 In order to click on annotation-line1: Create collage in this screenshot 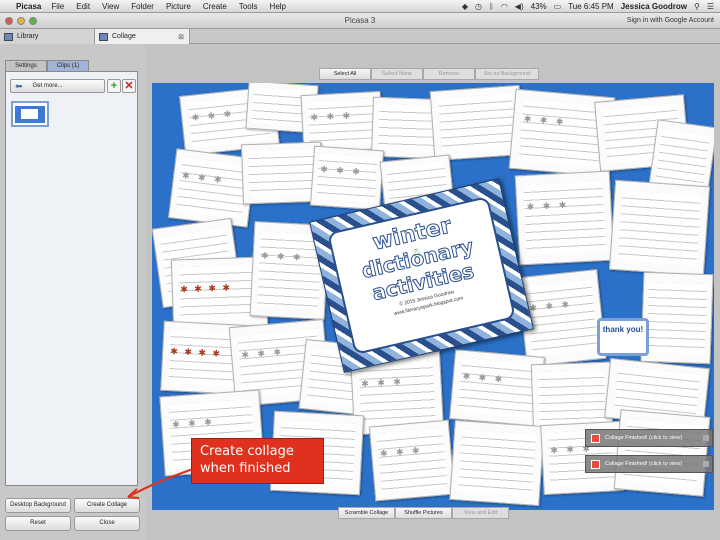, I will do `click(247, 451)`.